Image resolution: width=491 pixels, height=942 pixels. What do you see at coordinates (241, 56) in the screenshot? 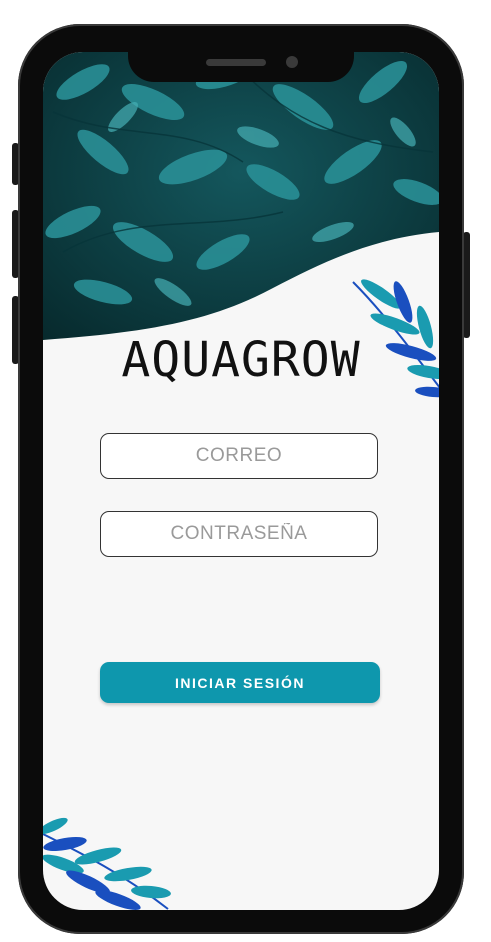
I see `phone-notch` at bounding box center [241, 56].